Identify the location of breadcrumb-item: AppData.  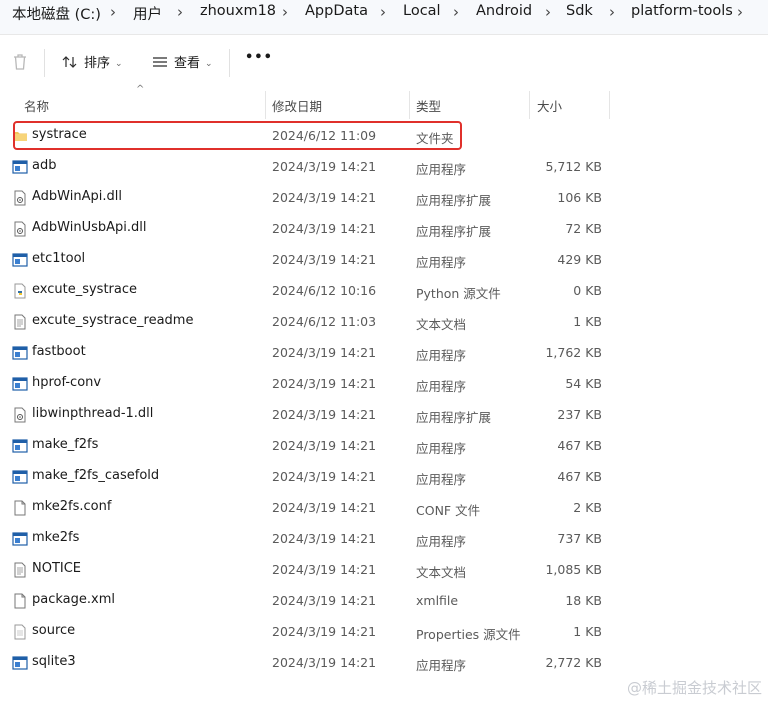
(336, 11).